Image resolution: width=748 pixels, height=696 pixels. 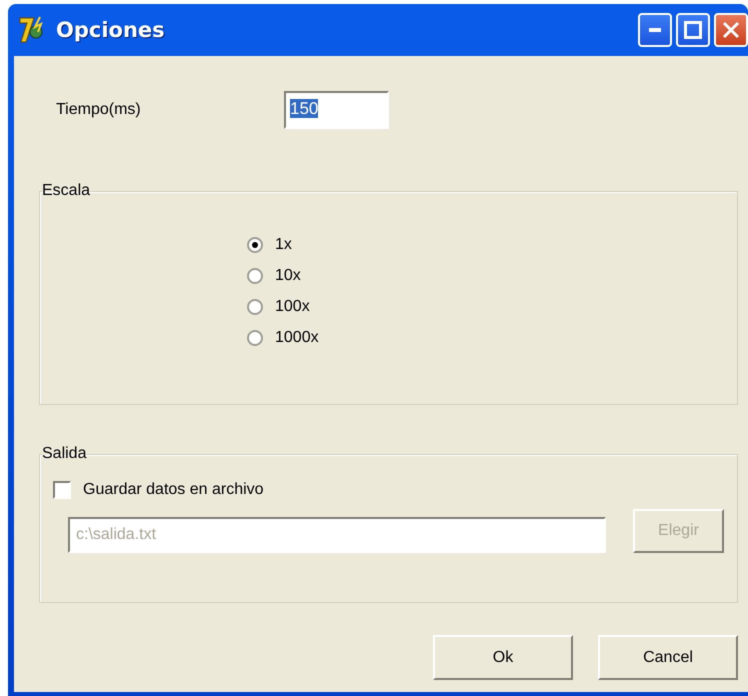 What do you see at coordinates (98, 110) in the screenshot?
I see `field-label: Tiempo(ms)` at bounding box center [98, 110].